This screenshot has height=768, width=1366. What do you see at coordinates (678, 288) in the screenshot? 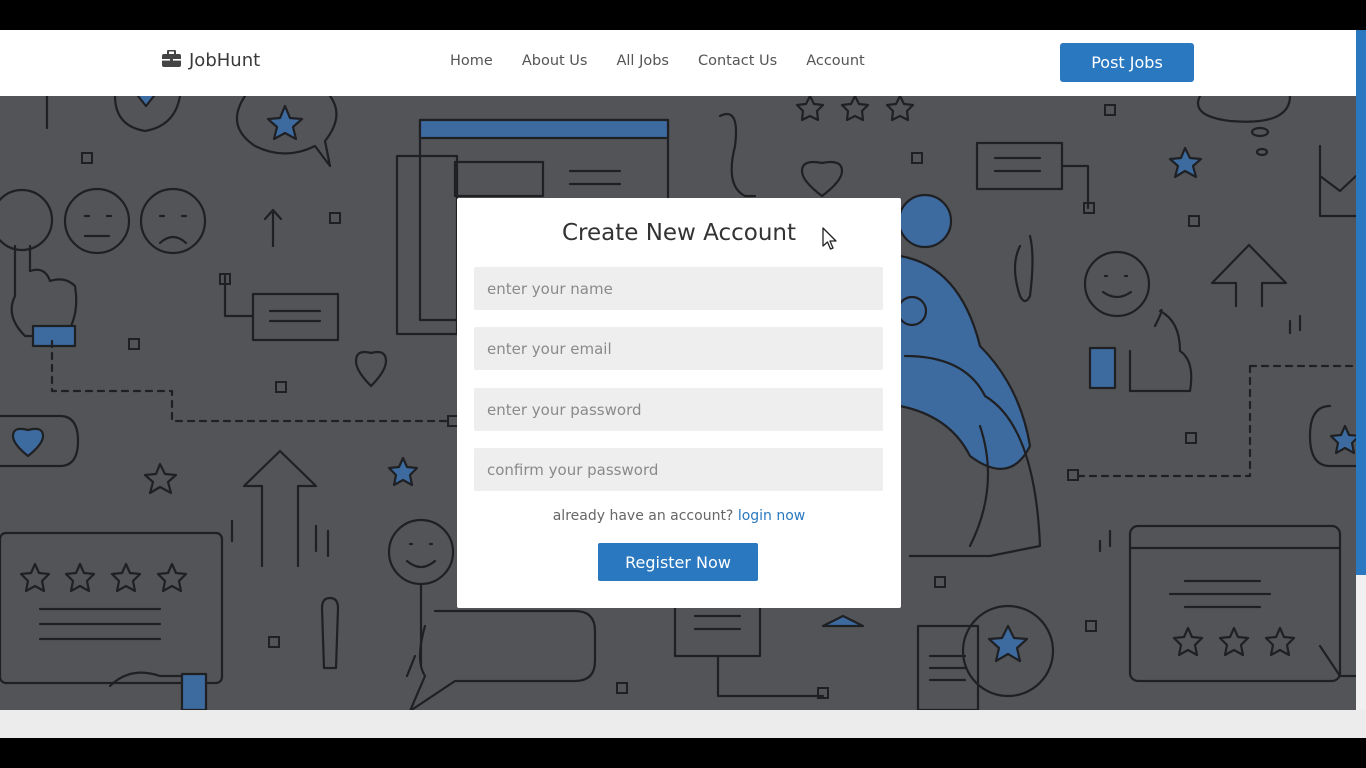
I see `name-input` at bounding box center [678, 288].